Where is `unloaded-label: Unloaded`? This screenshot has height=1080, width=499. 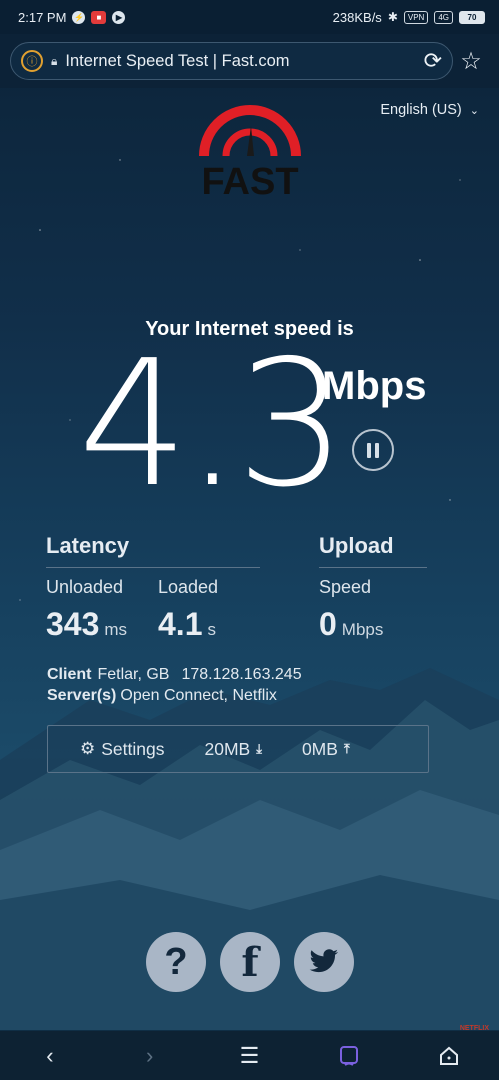
unloaded-label: Unloaded is located at coordinates (85, 587).